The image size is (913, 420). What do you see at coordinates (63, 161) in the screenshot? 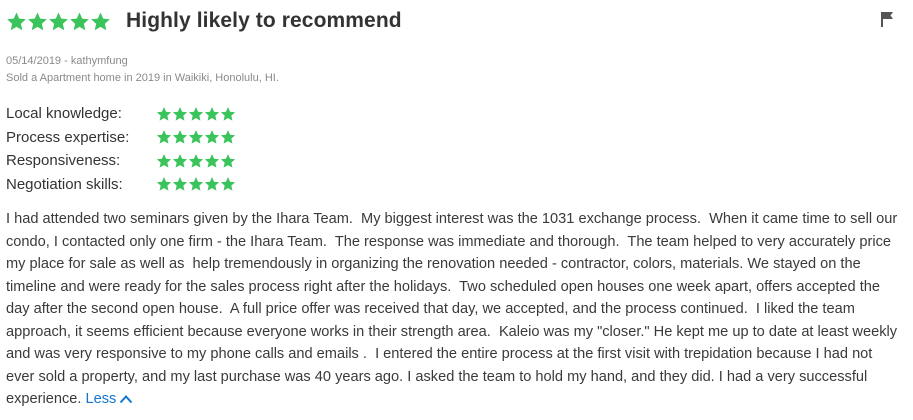
I see `rating-label: Responsiveness:` at bounding box center [63, 161].